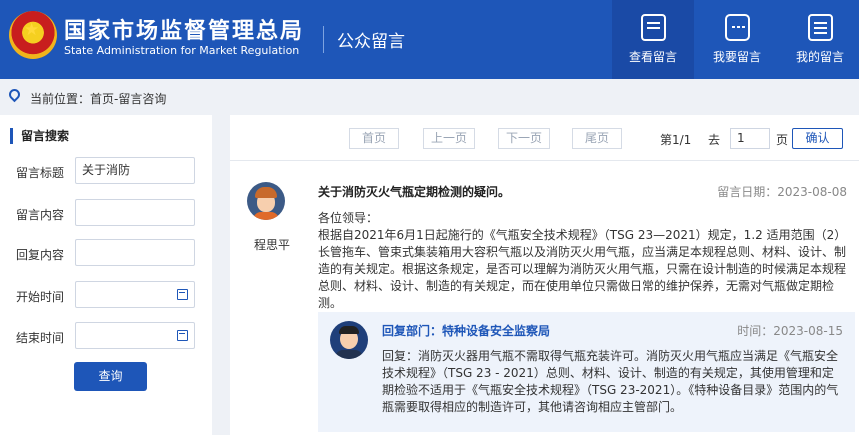 This screenshot has width=859, height=435. I want to click on nav-view-messages: 查看留言, so click(653, 39).